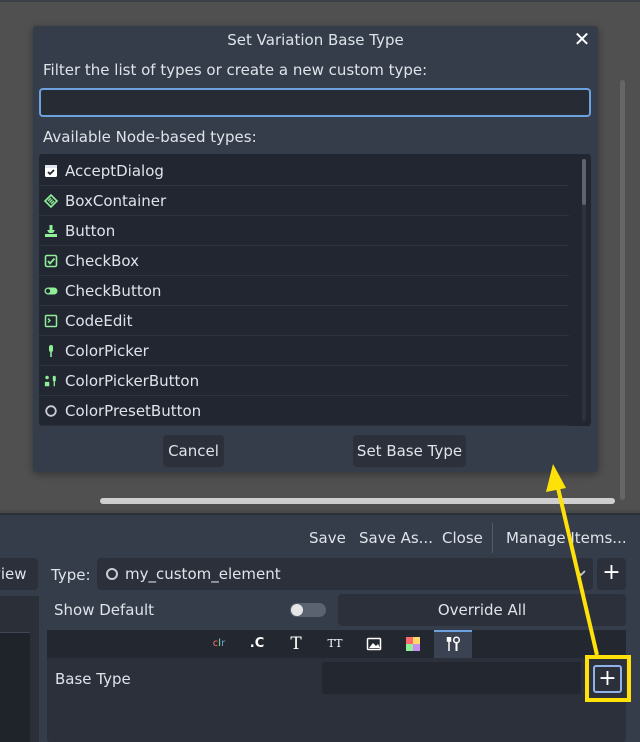  What do you see at coordinates (374, 644) in the screenshot?
I see `image-icon` at bounding box center [374, 644].